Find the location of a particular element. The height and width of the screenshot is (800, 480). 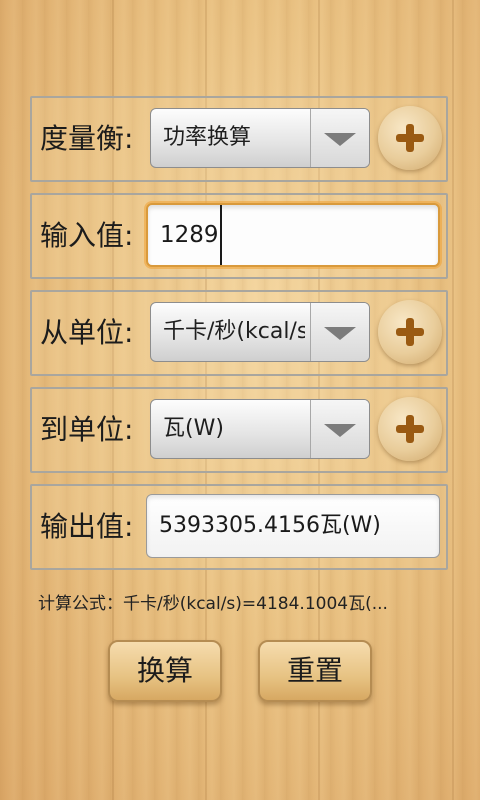

to-unit-spinner-value: 瓦(W) is located at coordinates (193, 428).